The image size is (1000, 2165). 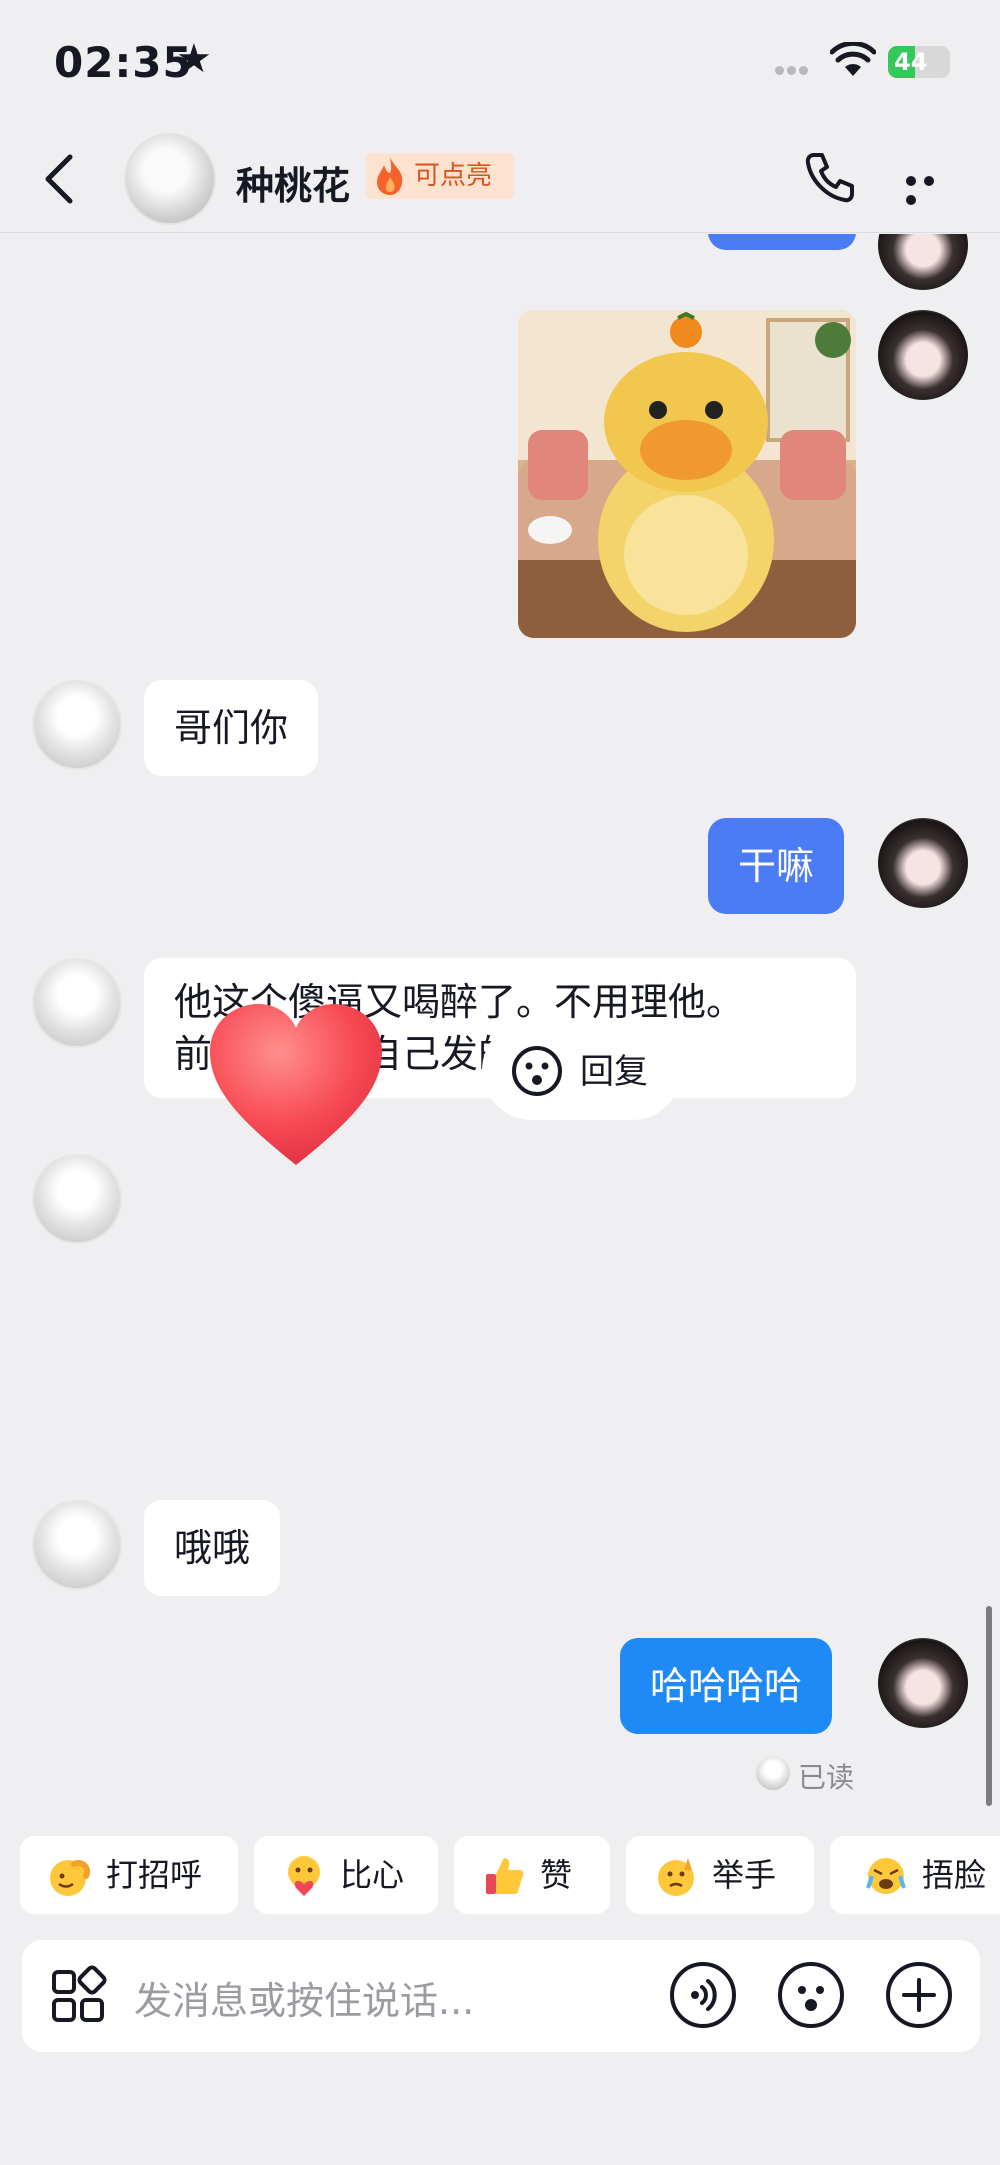 I want to click on wifi-icon, so click(x=853, y=59).